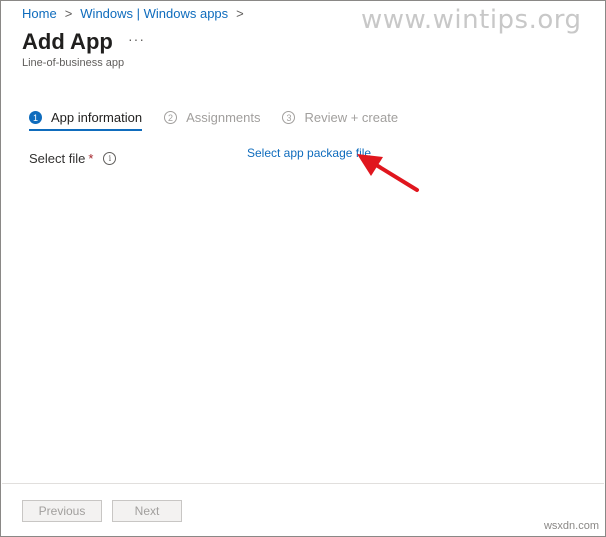 Image resolution: width=606 pixels, height=537 pixels. I want to click on breadcrumb-home: Home, so click(39, 13).